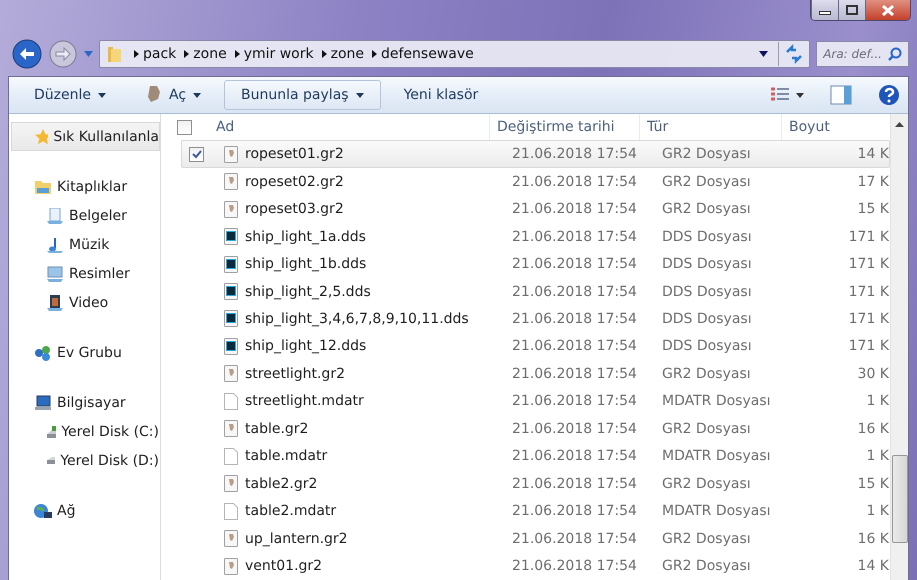 The image size is (917, 580). What do you see at coordinates (294, 209) in the screenshot?
I see `file-name: ropeset03.gr2` at bounding box center [294, 209].